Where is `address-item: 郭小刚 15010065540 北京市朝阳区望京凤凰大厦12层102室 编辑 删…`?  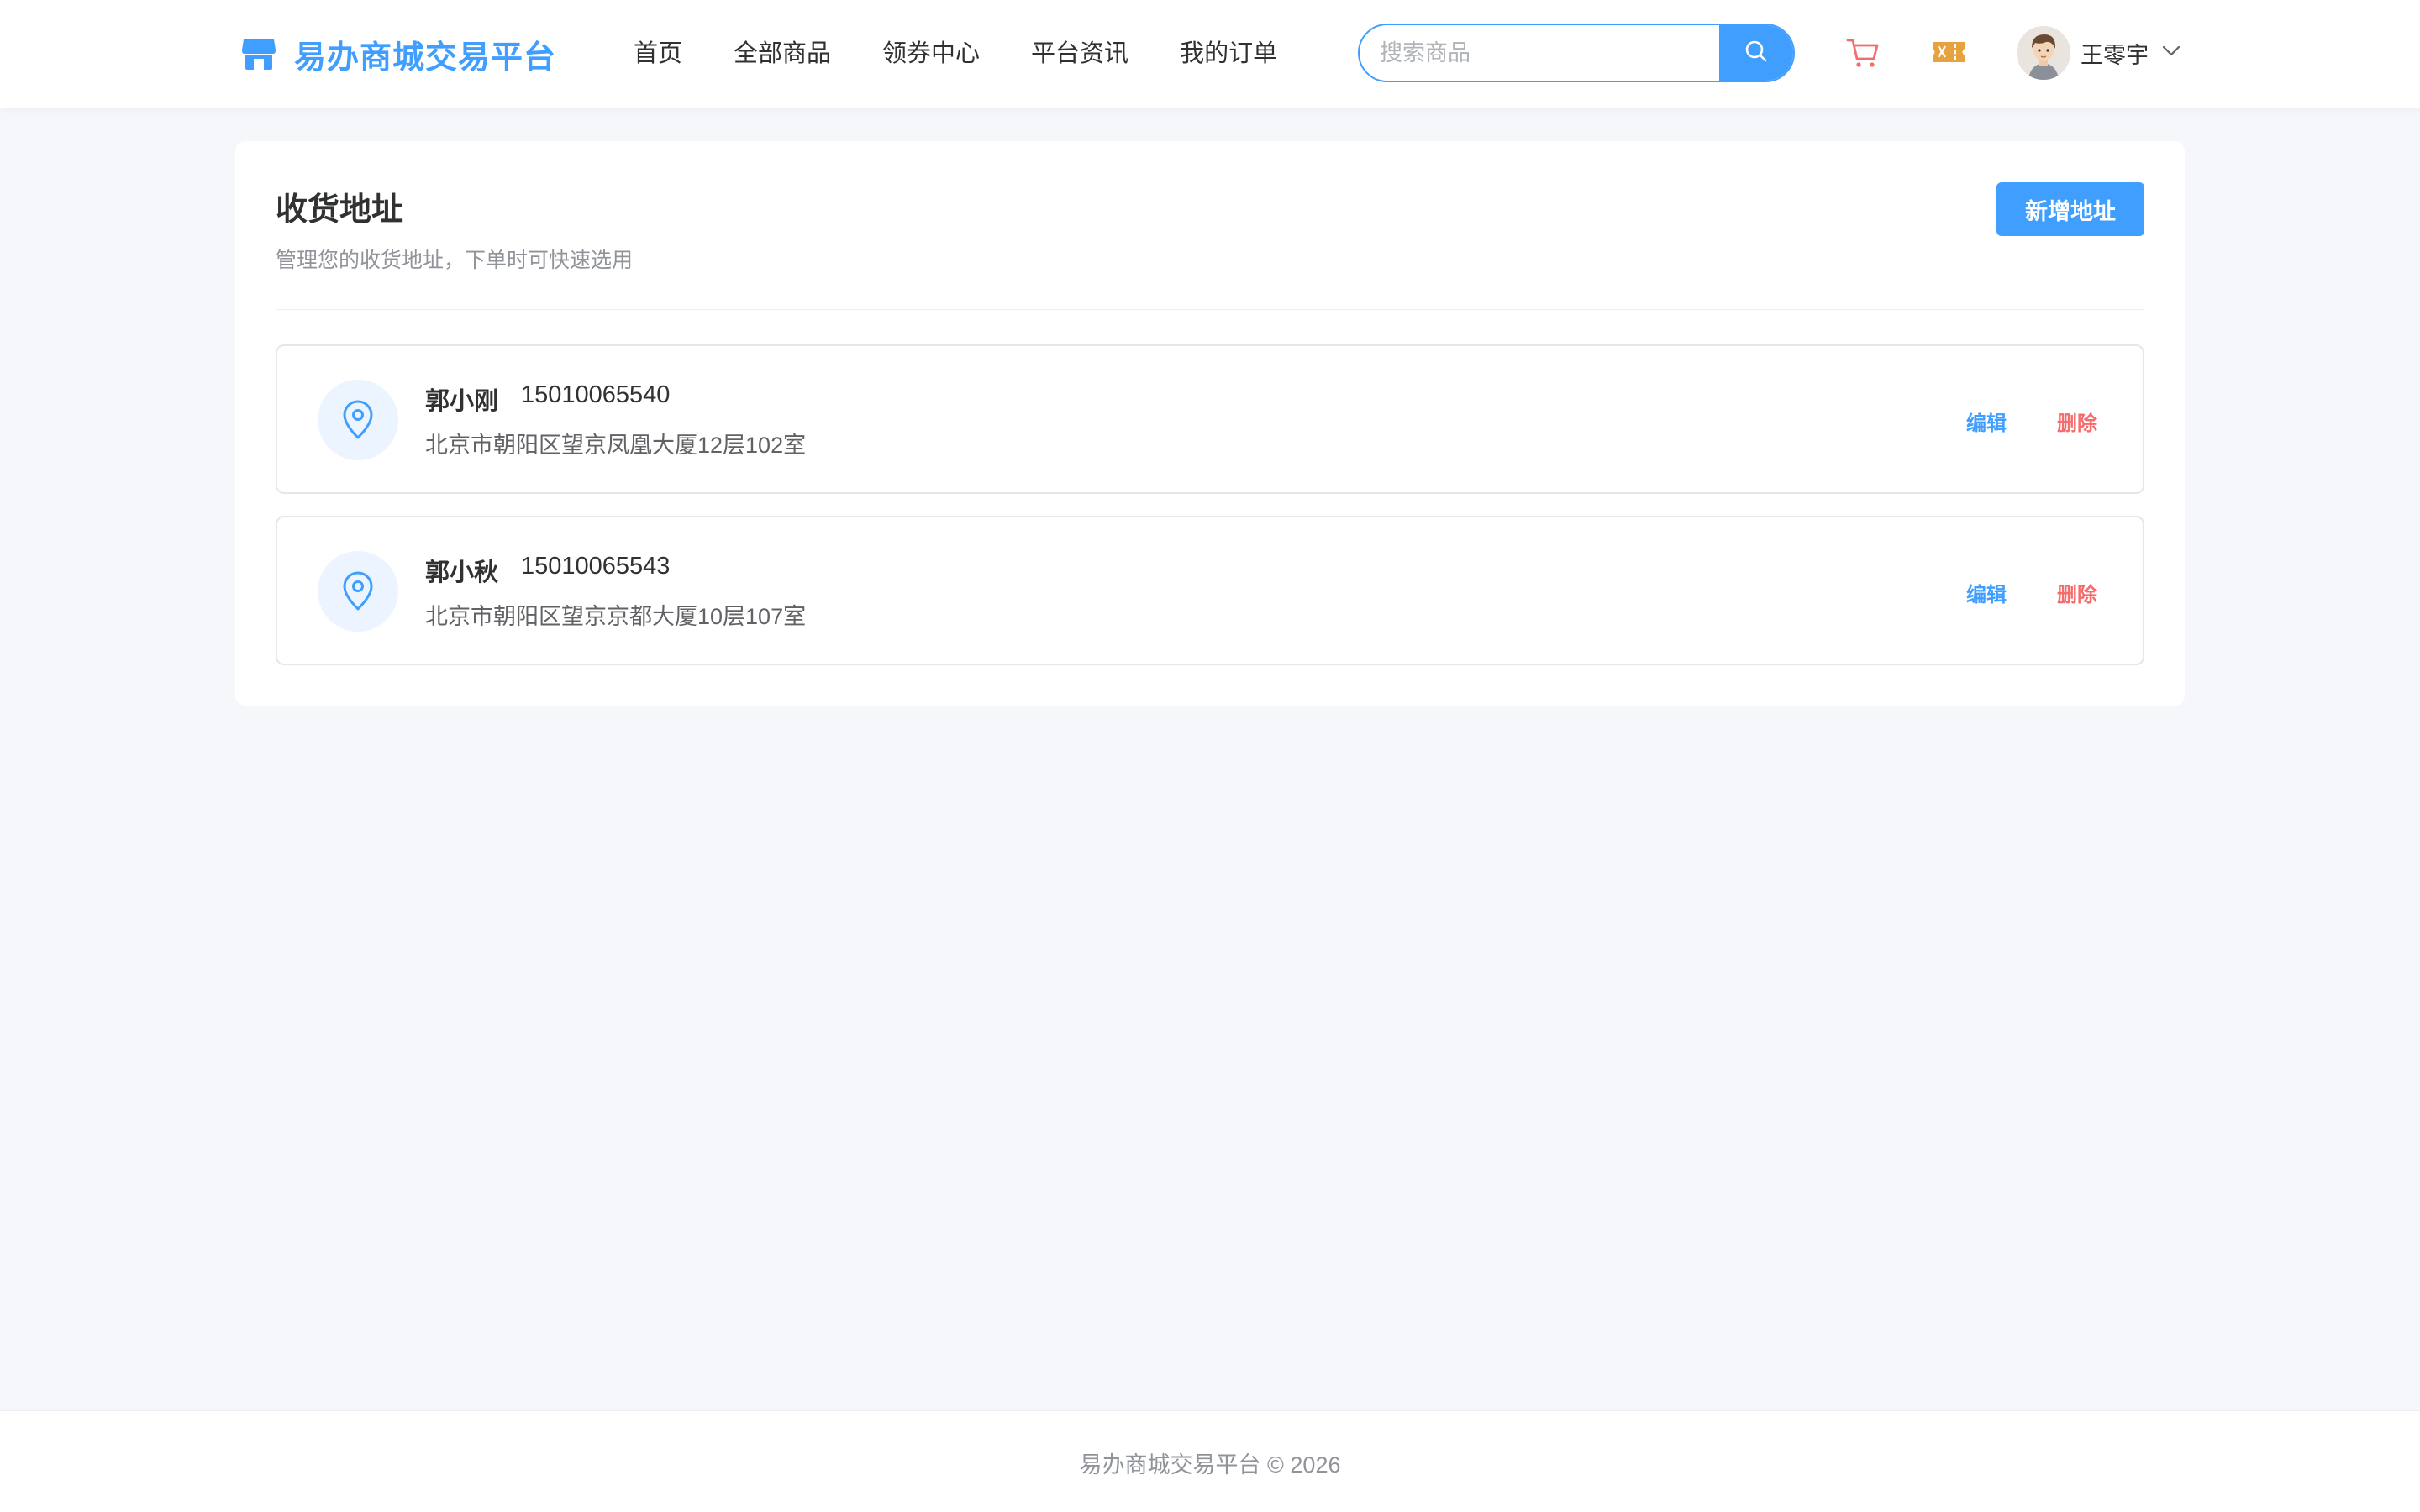
address-item: 郭小刚 15010065540 北京市朝阳区望京凤凰大厦12层102室 编辑 删… is located at coordinates (1210, 419).